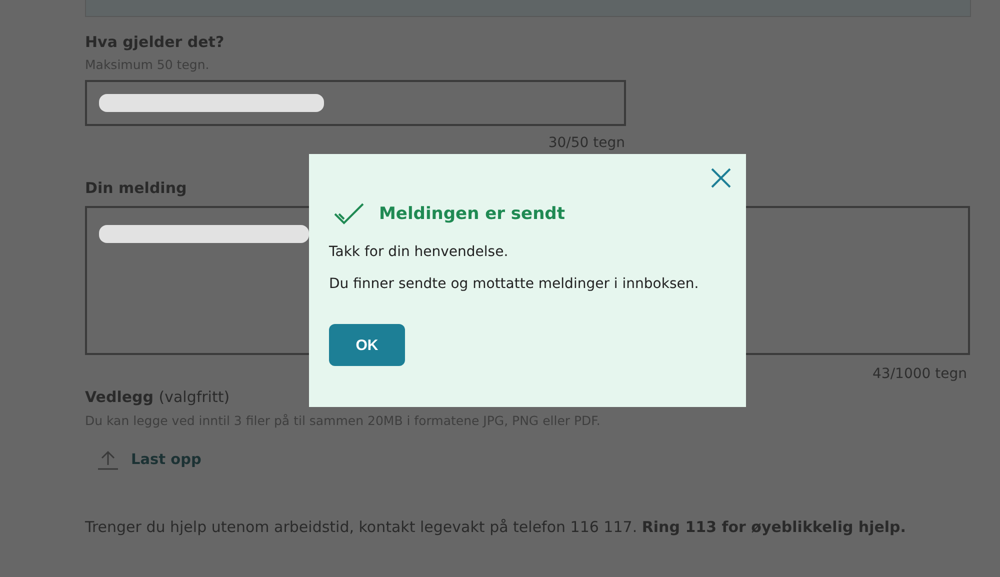  What do you see at coordinates (472, 214) in the screenshot?
I see `dialog-title: Meldingen er sendt` at bounding box center [472, 214].